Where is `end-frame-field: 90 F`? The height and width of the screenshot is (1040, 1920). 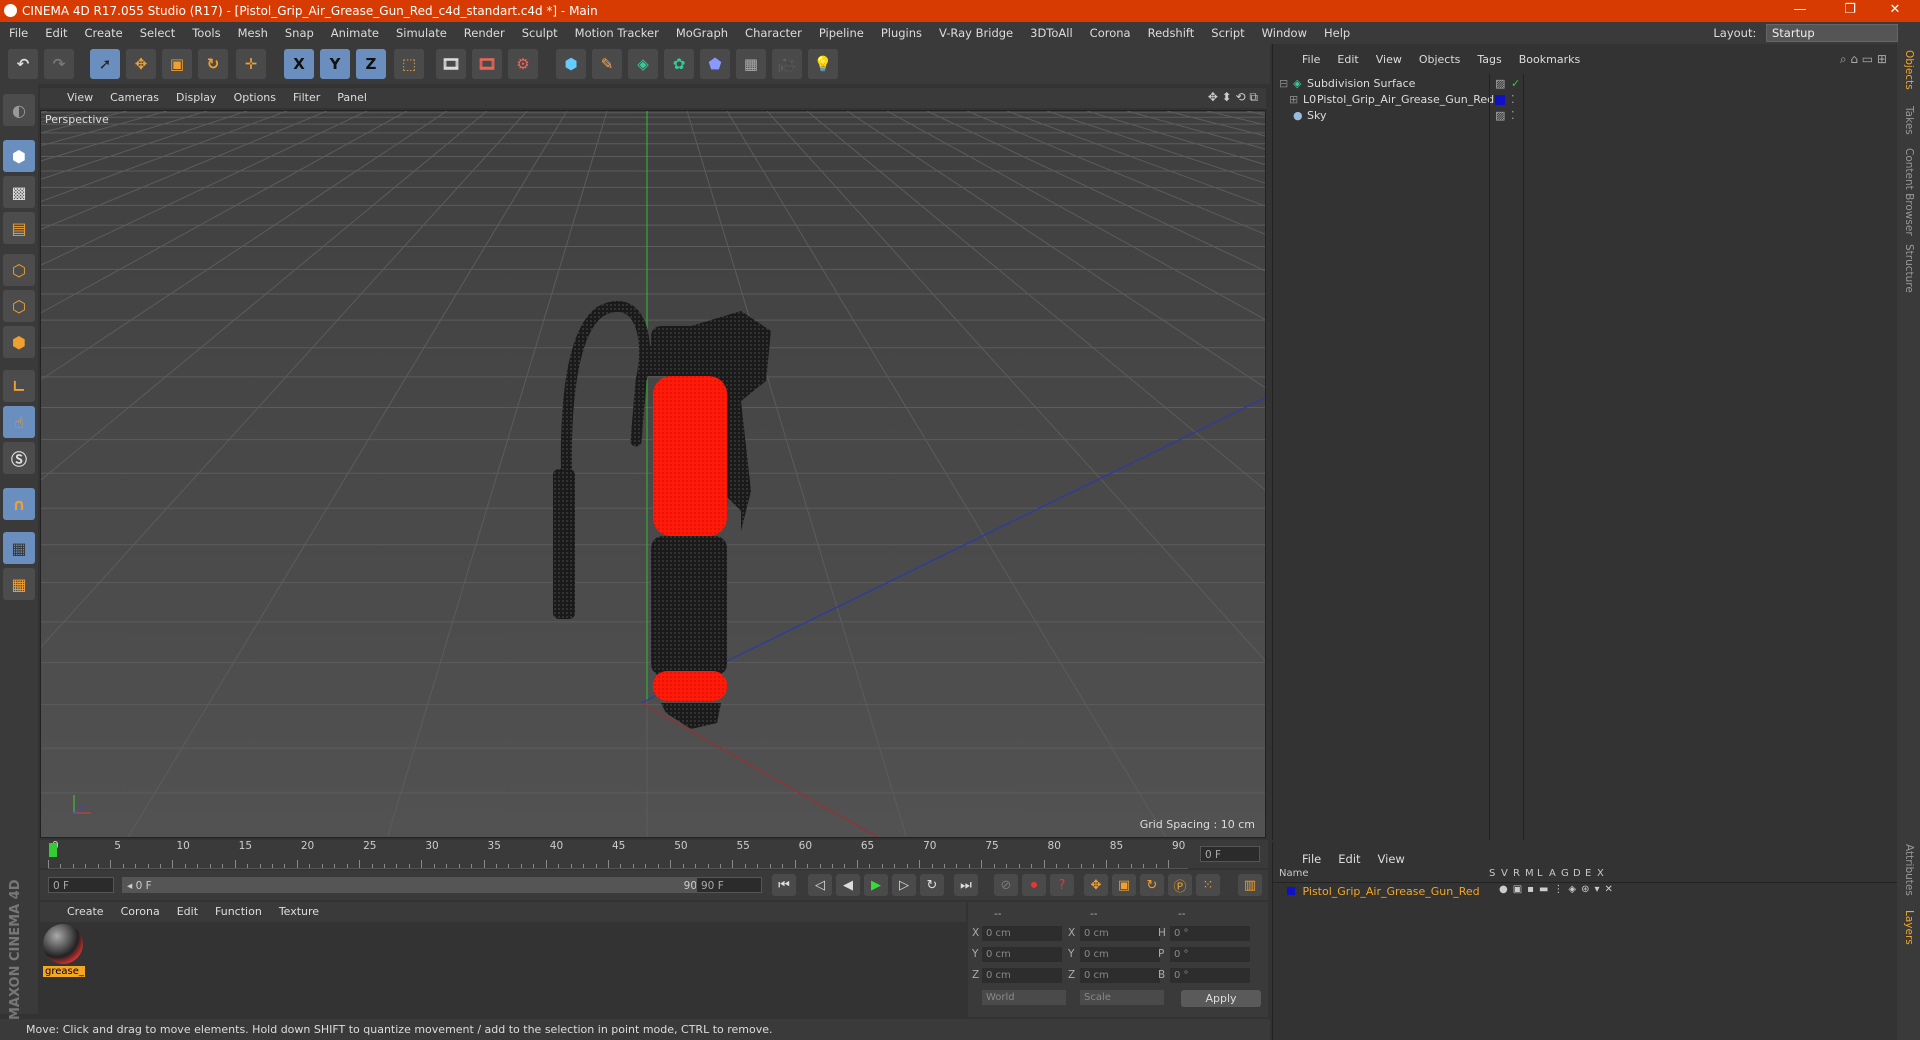 end-frame-field: 90 F is located at coordinates (729, 885).